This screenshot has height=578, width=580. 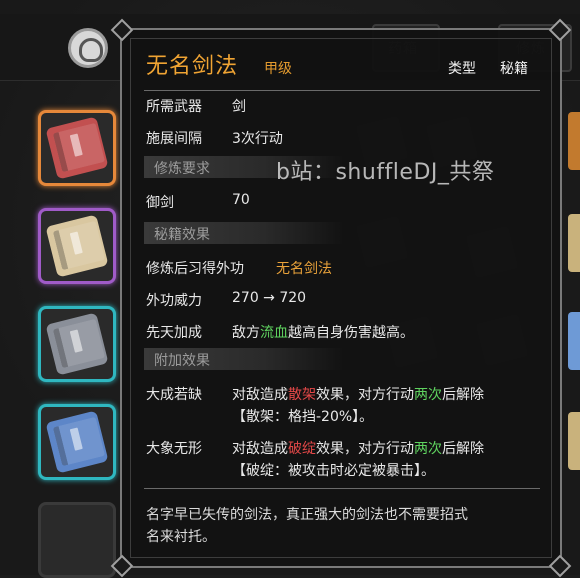 I want to click on requirement-label: 御剑, so click(x=160, y=203).